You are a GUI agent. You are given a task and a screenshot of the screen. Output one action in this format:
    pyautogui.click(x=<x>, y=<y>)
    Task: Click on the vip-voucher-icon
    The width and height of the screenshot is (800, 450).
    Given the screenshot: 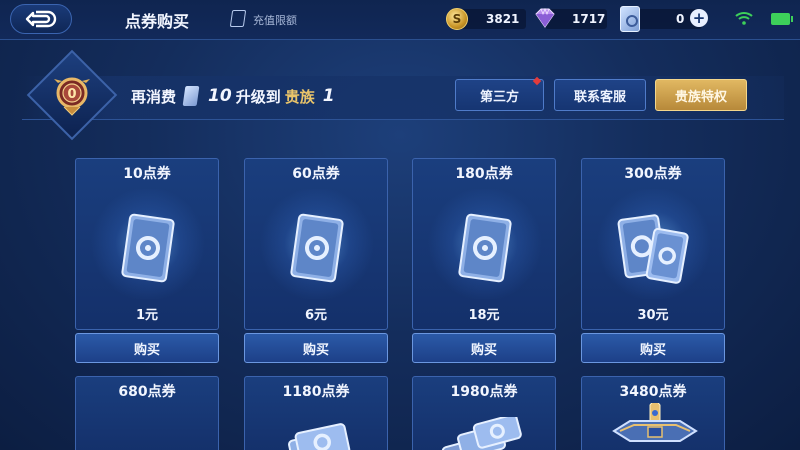 What is the action you would take?
    pyautogui.click(x=191, y=96)
    